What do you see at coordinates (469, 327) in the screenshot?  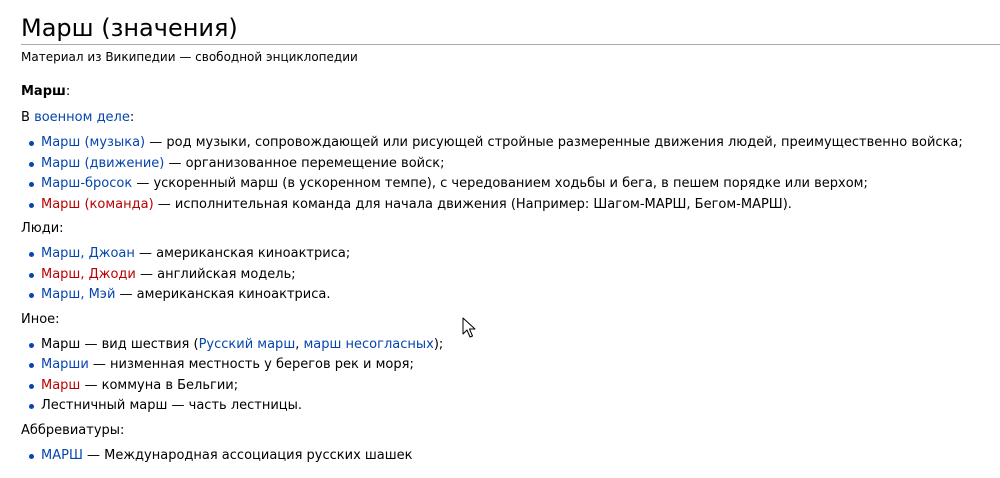 I see `mouse-cursor-icon` at bounding box center [469, 327].